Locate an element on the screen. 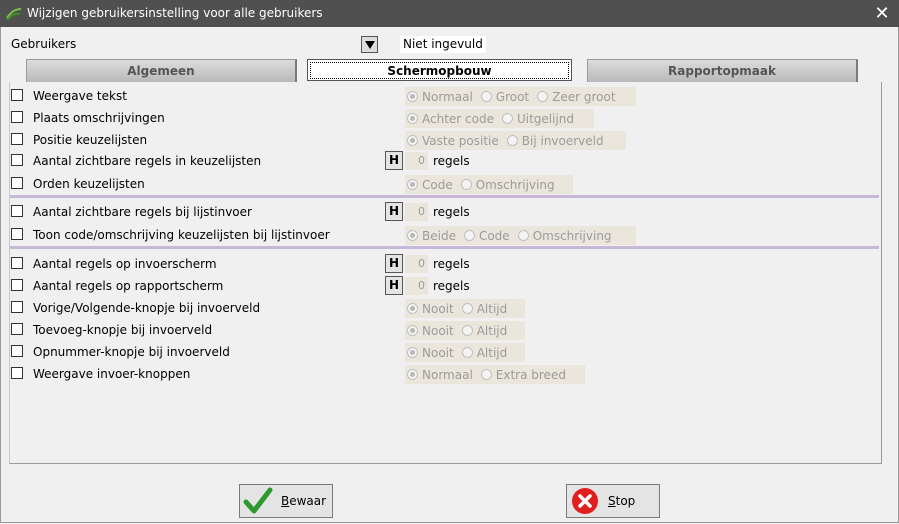 Image resolution: width=899 pixels, height=524 pixels. radio-option: Uitgelijnd is located at coordinates (538, 118).